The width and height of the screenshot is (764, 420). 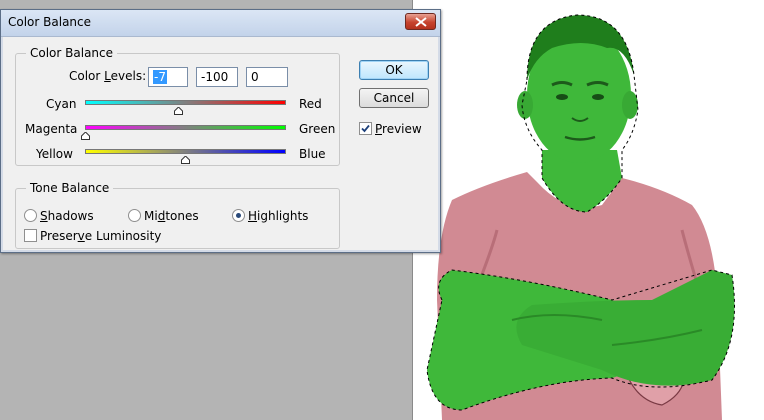 What do you see at coordinates (168, 77) in the screenshot?
I see `cyan-red-level-input: -7` at bounding box center [168, 77].